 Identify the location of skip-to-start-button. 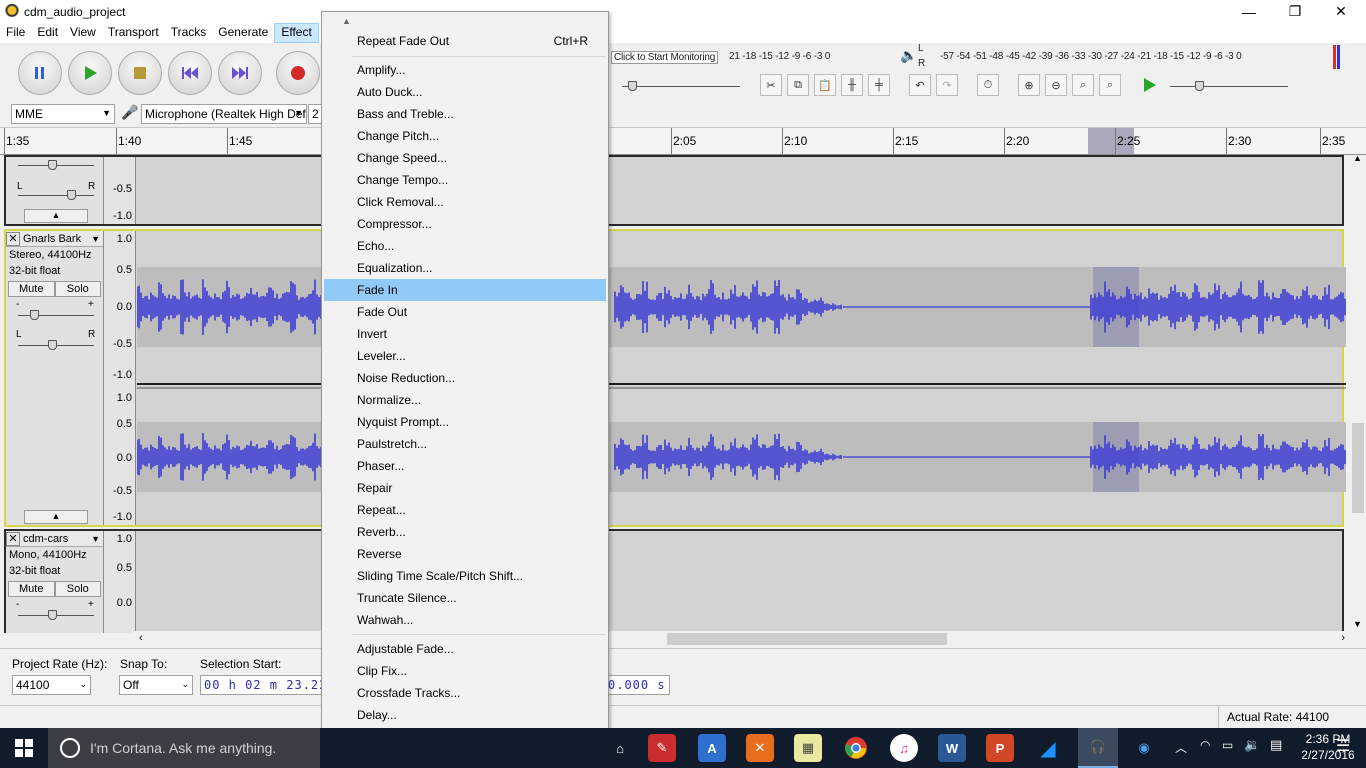
(190, 73).